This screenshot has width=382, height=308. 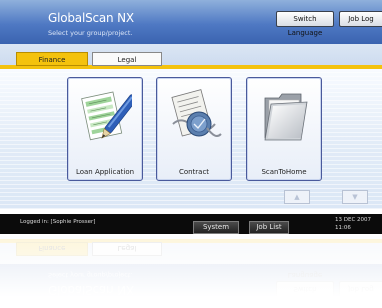 I want to click on card-loan-application: Loan Application, so click(x=105, y=129).